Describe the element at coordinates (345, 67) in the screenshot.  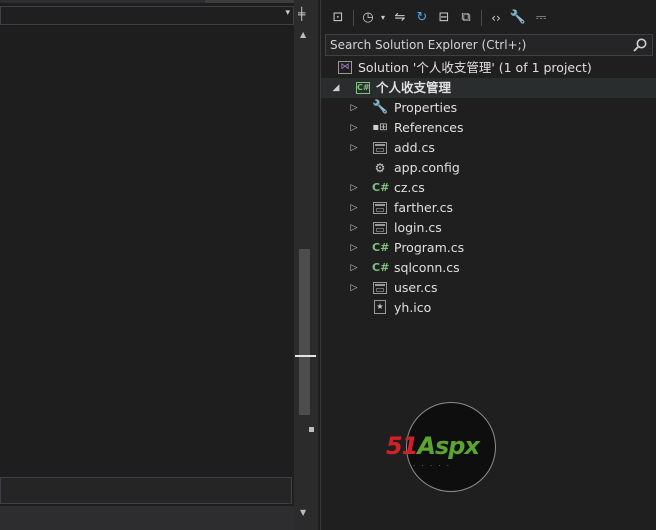
I see `solution-icon: ⋈` at that location.